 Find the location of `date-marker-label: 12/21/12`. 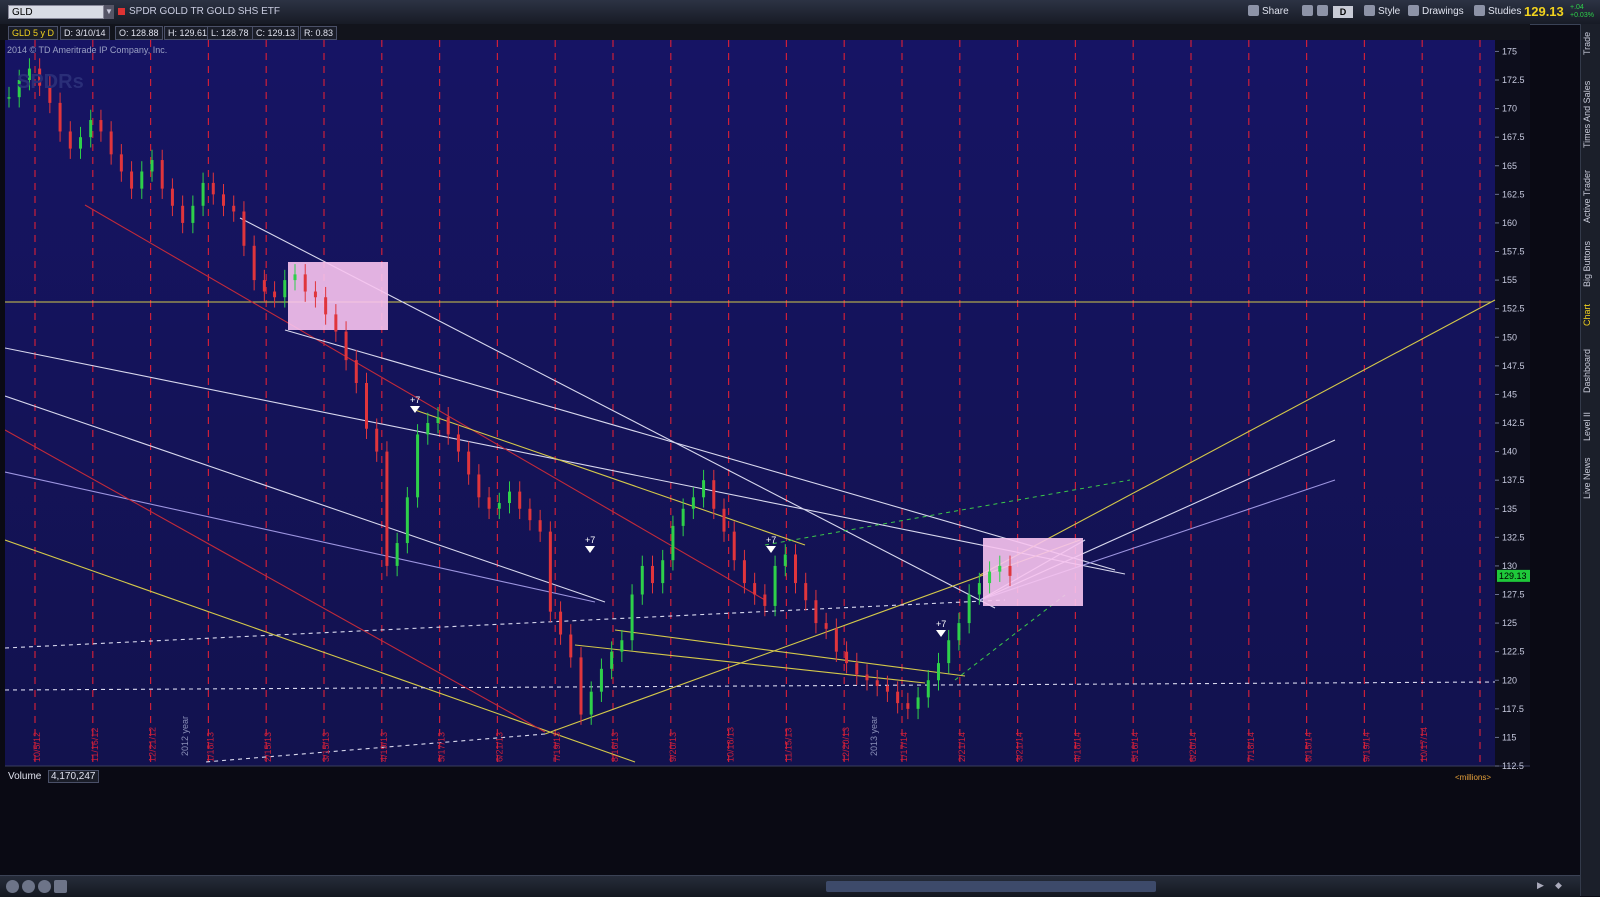

date-marker-label: 12/21/12 is located at coordinates (153, 744).